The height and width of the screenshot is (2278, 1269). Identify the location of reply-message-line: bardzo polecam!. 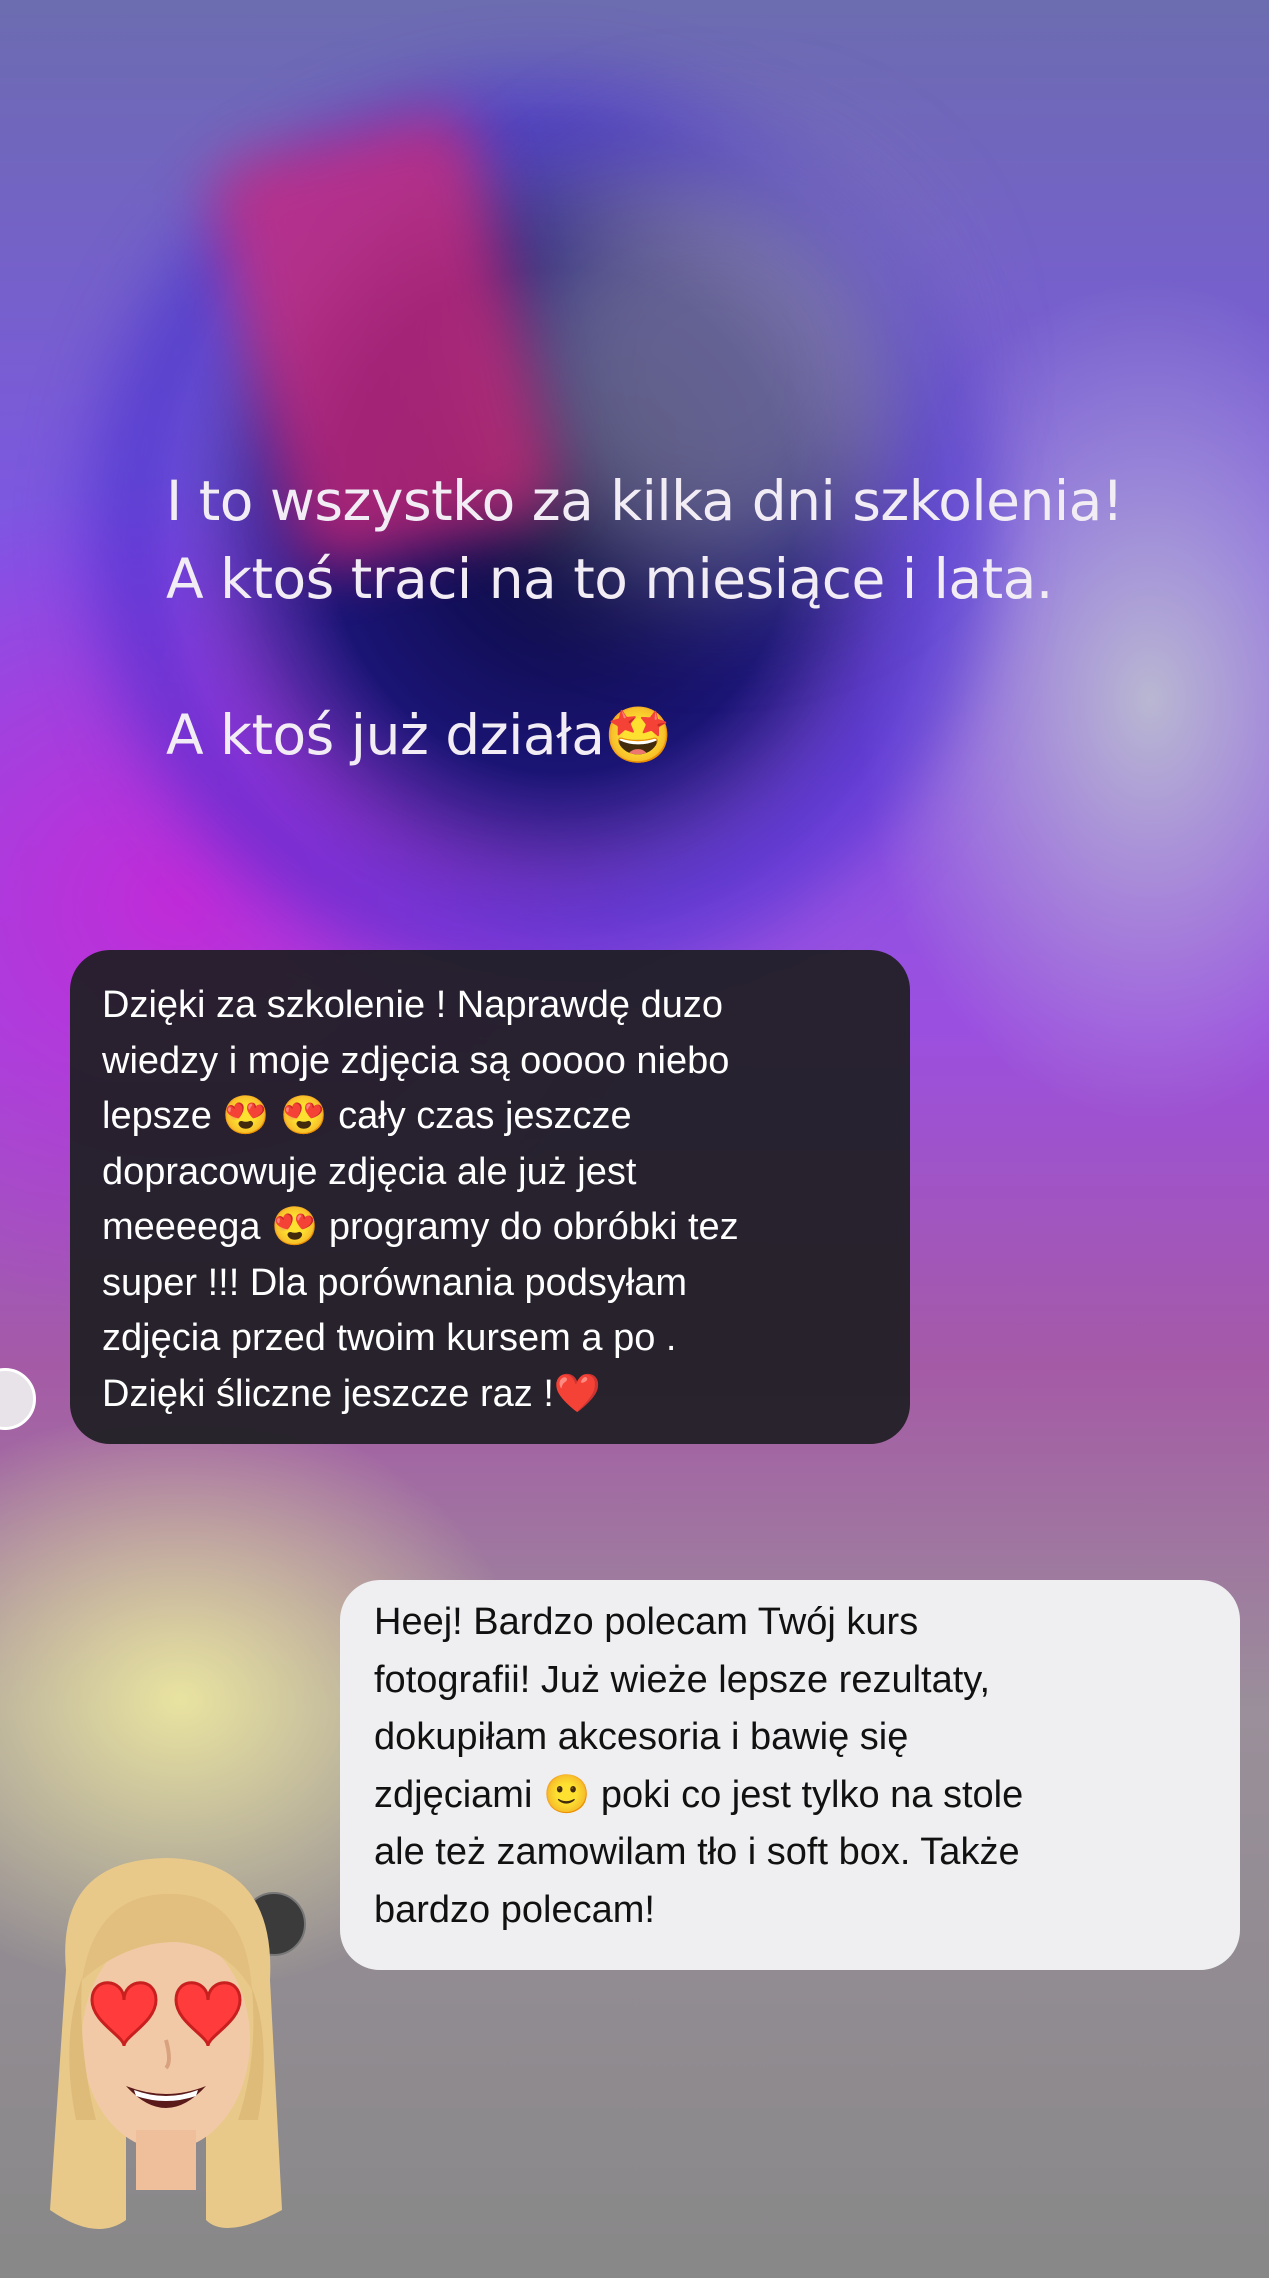
(514, 1909).